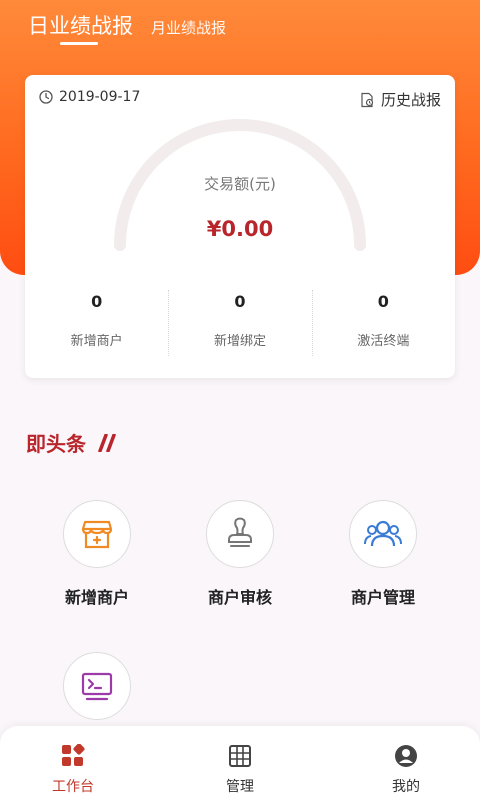 Image resolution: width=480 pixels, height=800 pixels. Describe the element at coordinates (406, 756) in the screenshot. I see `profile-icon` at that location.